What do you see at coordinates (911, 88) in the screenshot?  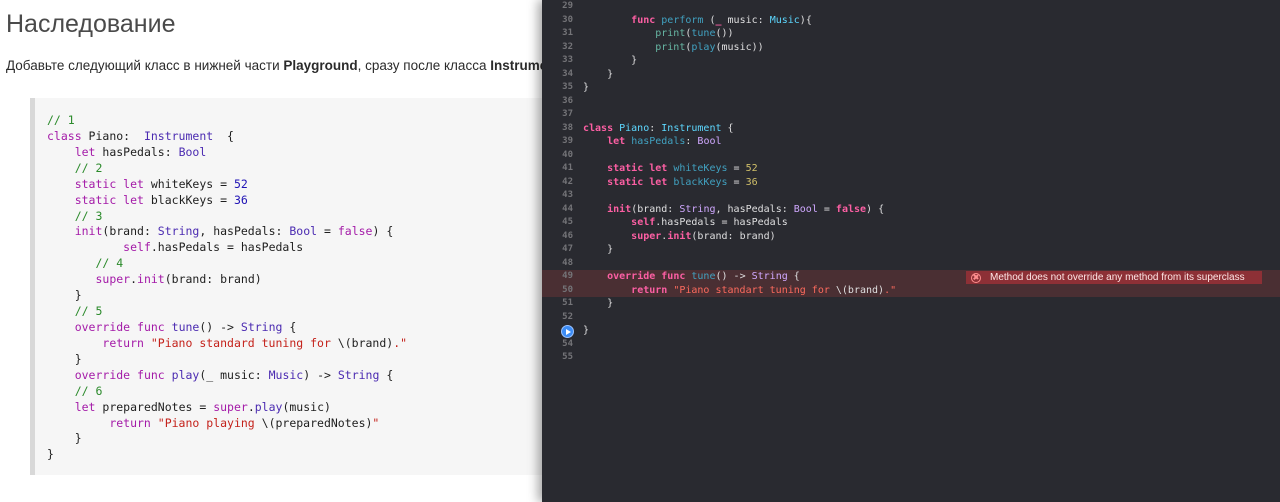 I see `editor-line: 35}` at bounding box center [911, 88].